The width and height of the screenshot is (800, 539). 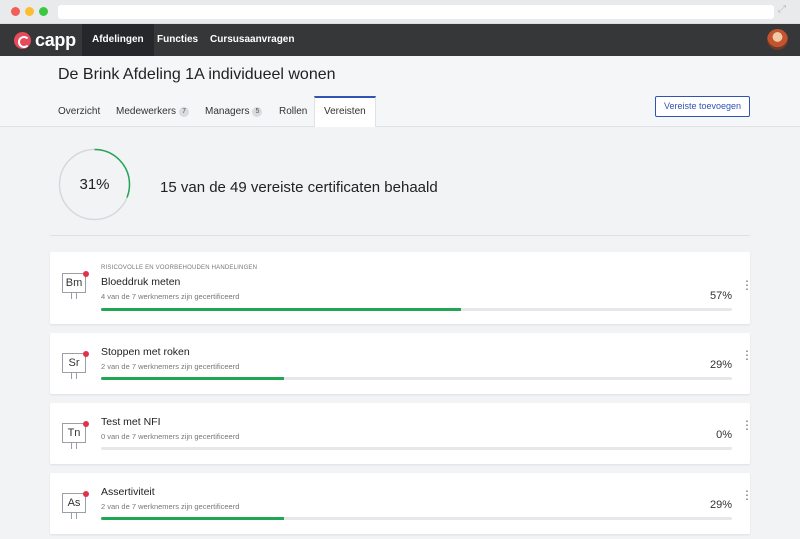 I want to click on certificate-badge-icon: Sr, so click(x=74, y=363).